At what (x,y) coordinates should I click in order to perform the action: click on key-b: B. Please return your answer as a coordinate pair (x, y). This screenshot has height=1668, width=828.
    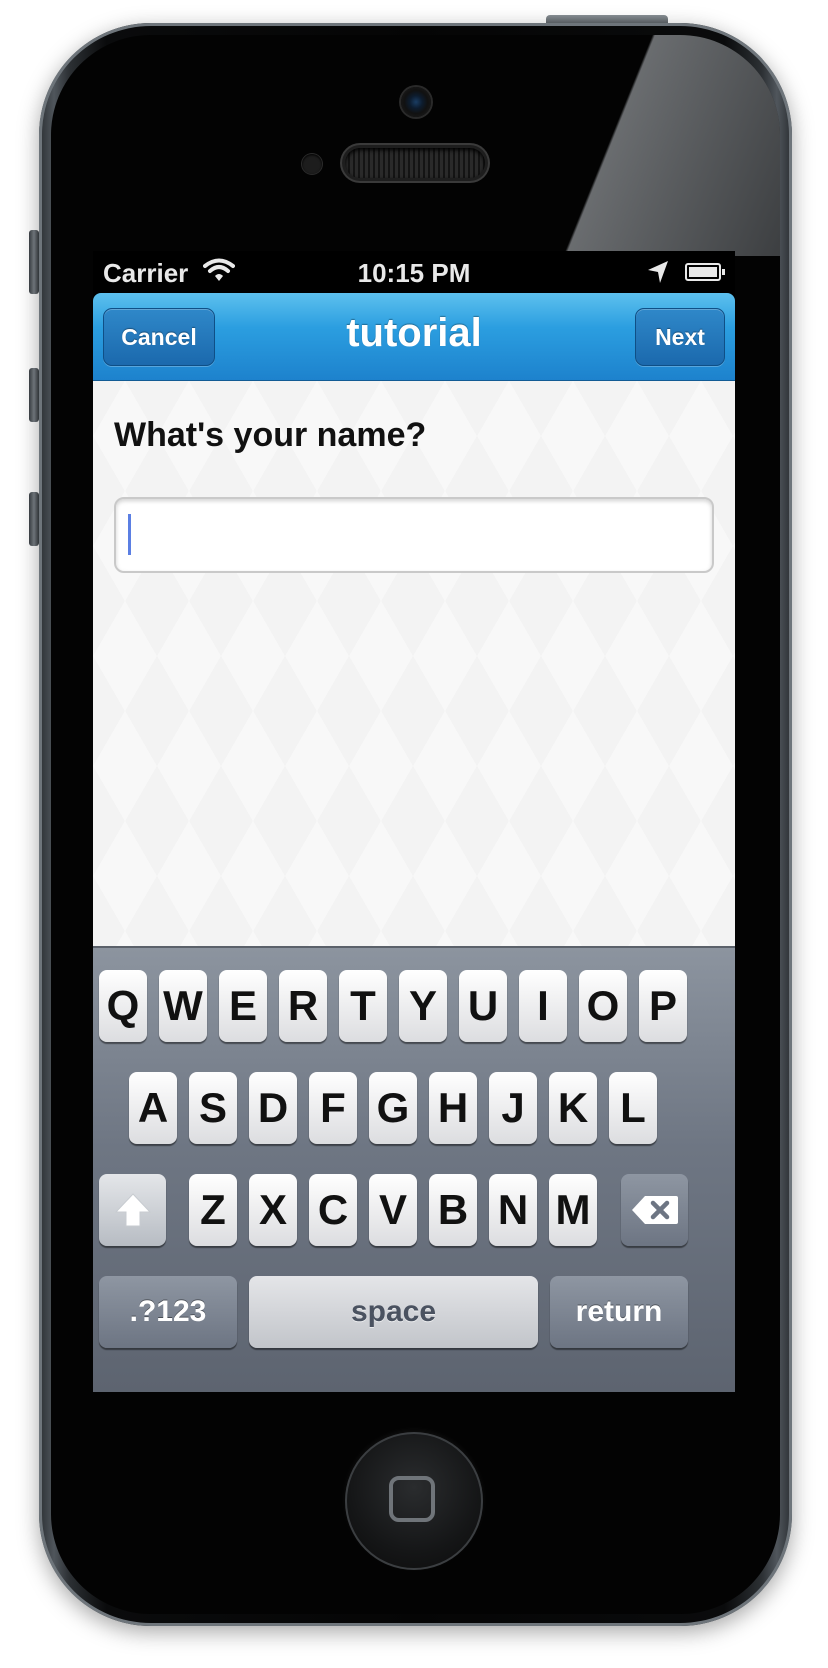
    Looking at the image, I should click on (453, 1210).